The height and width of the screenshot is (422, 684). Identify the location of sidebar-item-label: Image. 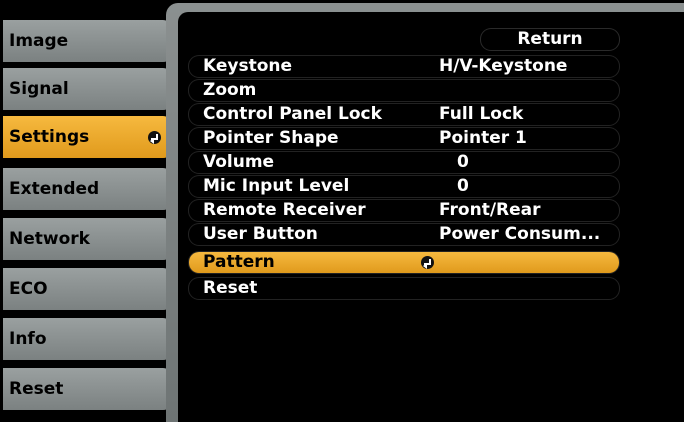
(39, 41).